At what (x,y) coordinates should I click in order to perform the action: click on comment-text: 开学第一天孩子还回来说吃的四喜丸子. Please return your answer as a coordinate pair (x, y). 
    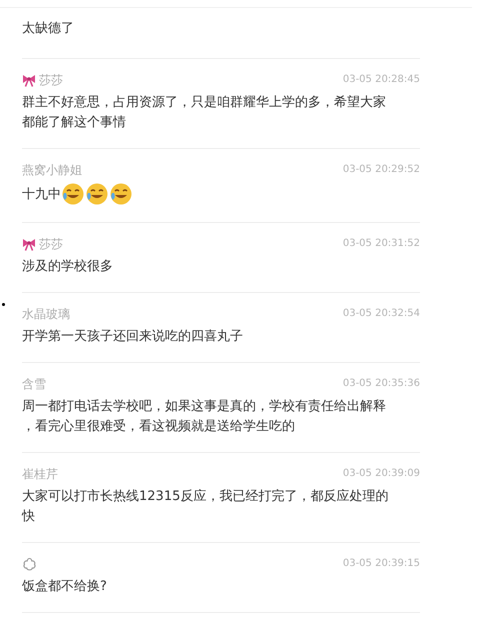
    Looking at the image, I should click on (133, 337).